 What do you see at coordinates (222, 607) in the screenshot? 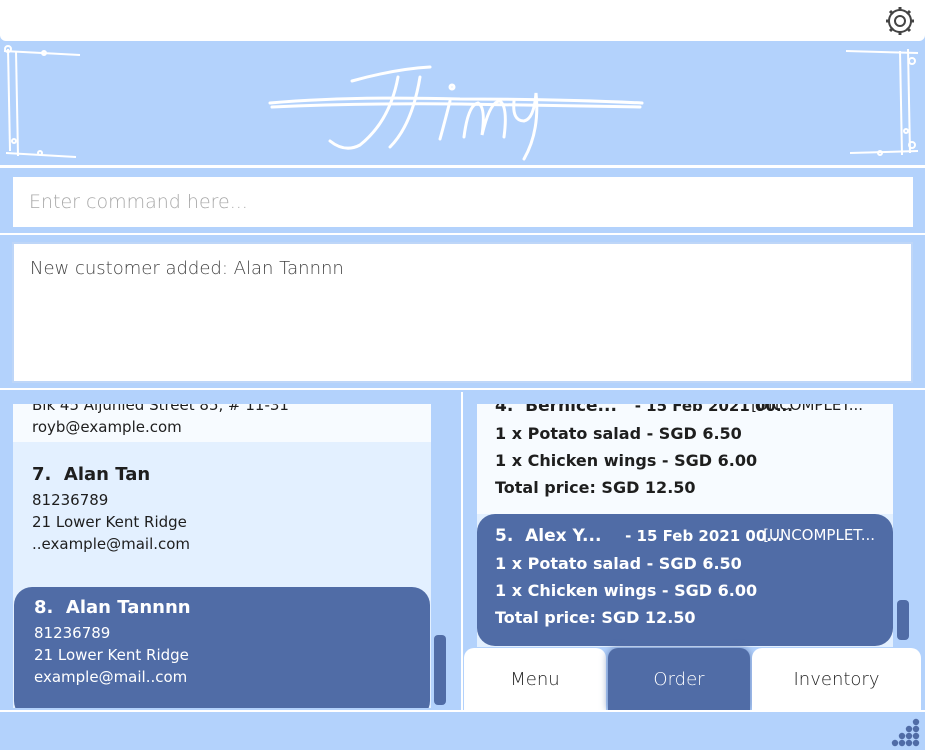
I see `customer-title: 8. Alan Tannnn` at bounding box center [222, 607].